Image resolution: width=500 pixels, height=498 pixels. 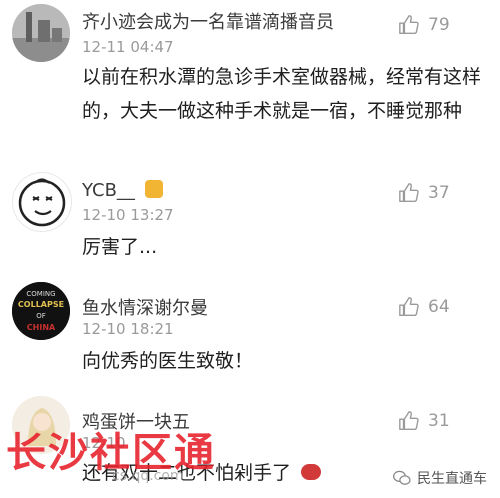 I want to click on commenter-name: YCB__, so click(x=122, y=190).